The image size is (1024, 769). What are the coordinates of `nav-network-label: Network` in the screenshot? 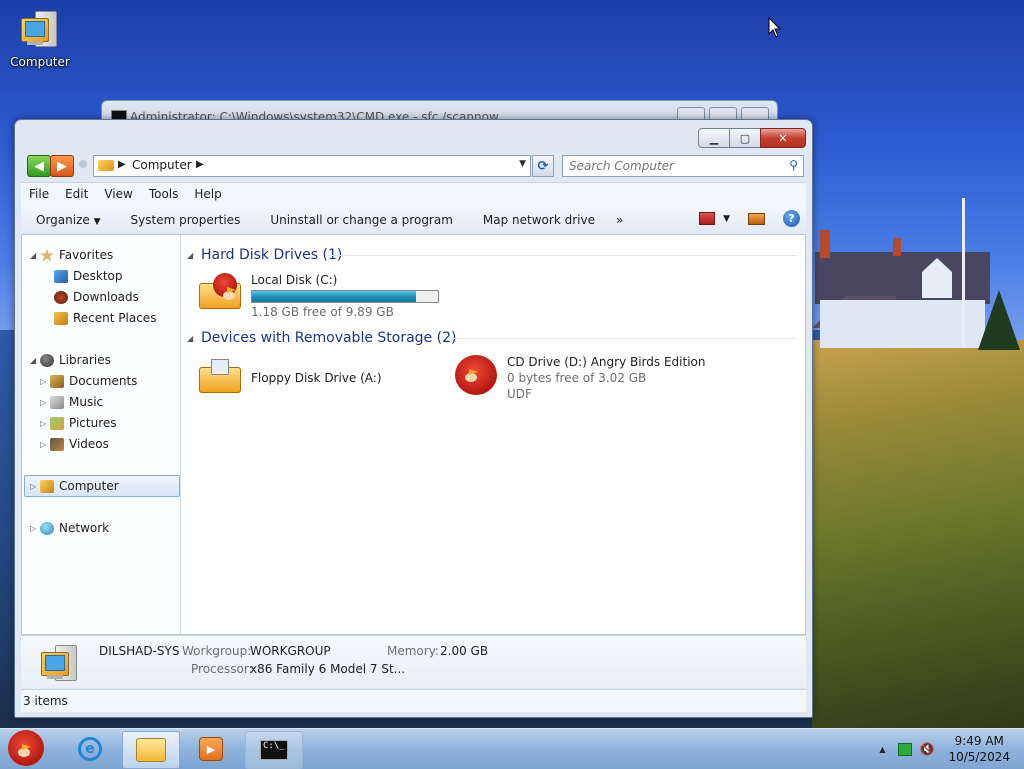 It's located at (84, 528).